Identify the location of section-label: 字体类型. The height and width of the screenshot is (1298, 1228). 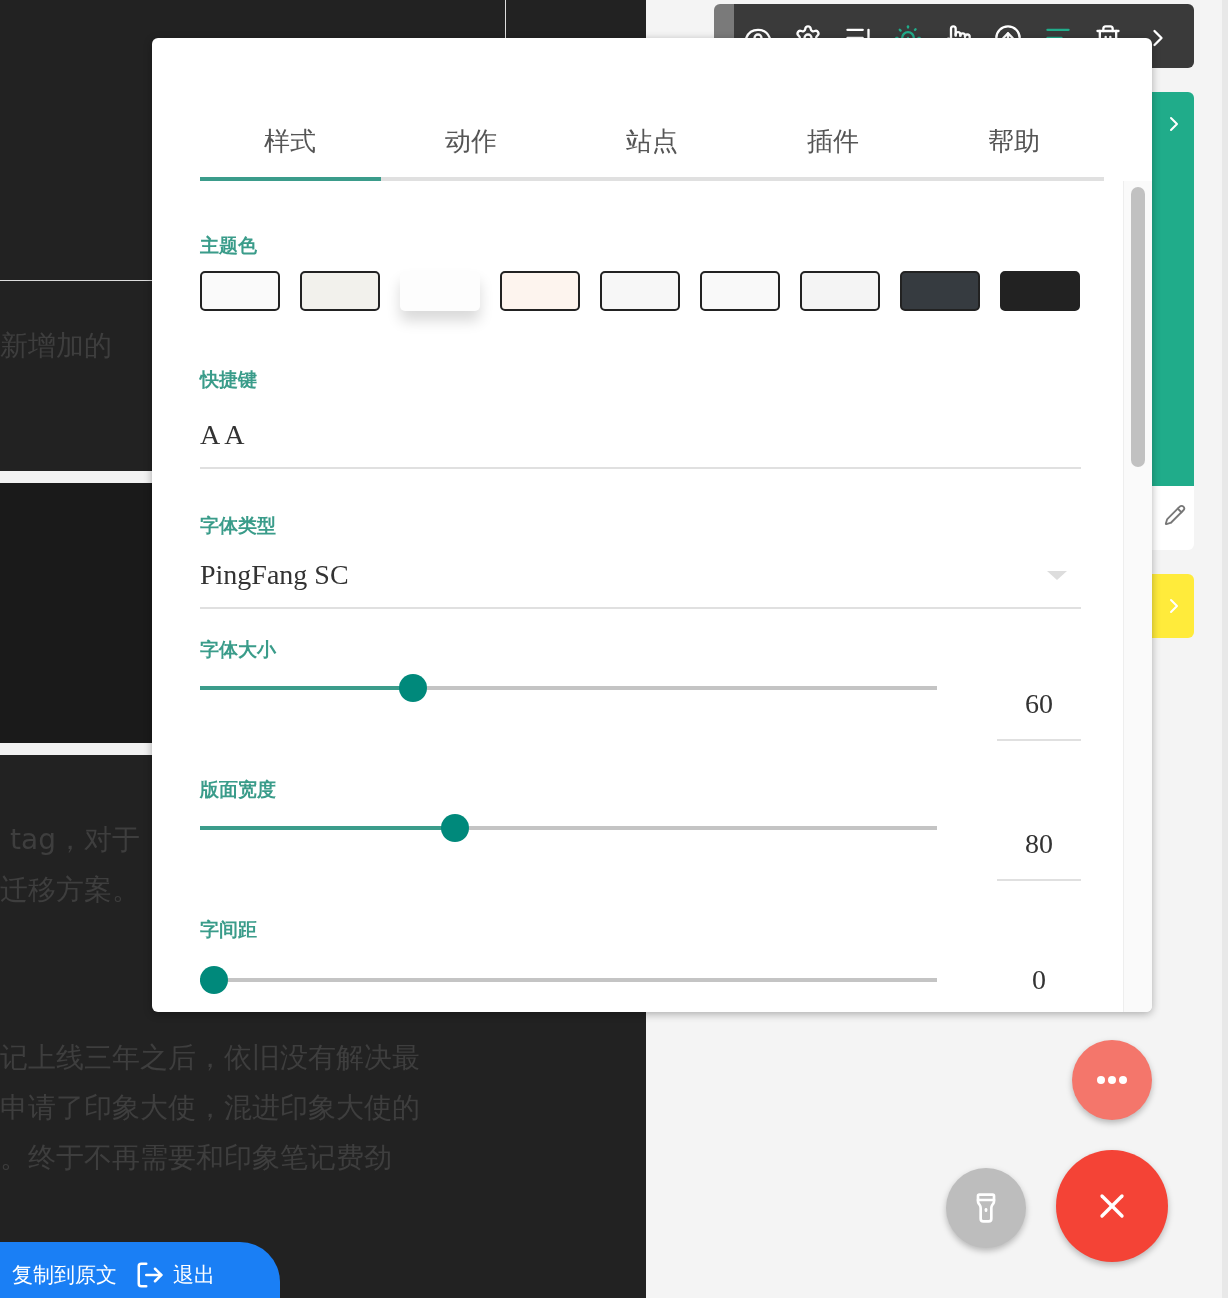
(238, 525).